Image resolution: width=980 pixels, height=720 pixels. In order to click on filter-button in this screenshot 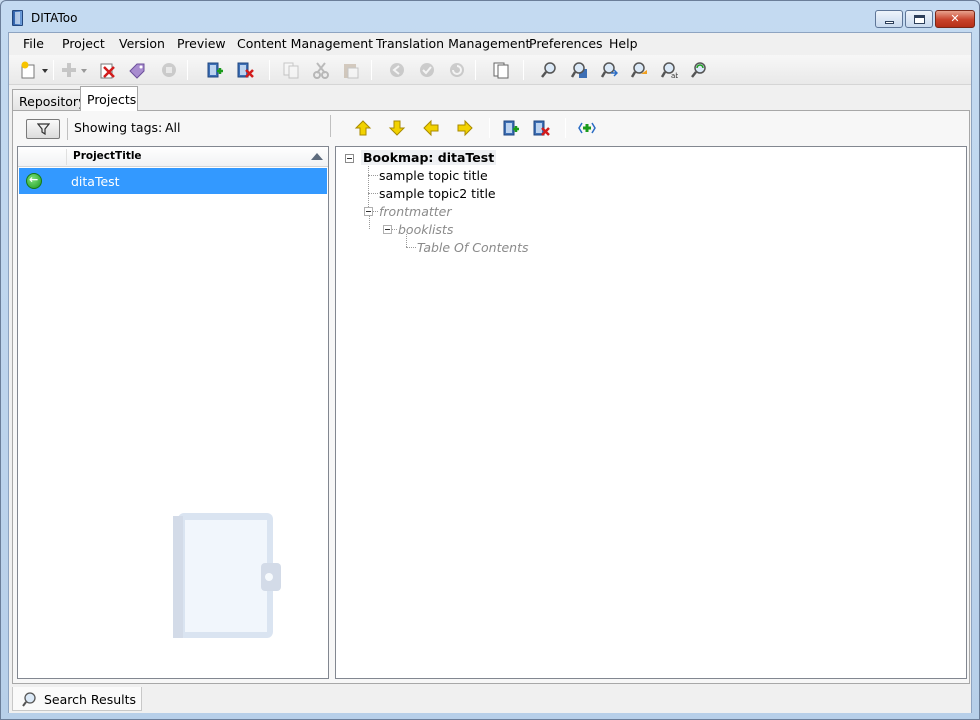, I will do `click(43, 129)`.